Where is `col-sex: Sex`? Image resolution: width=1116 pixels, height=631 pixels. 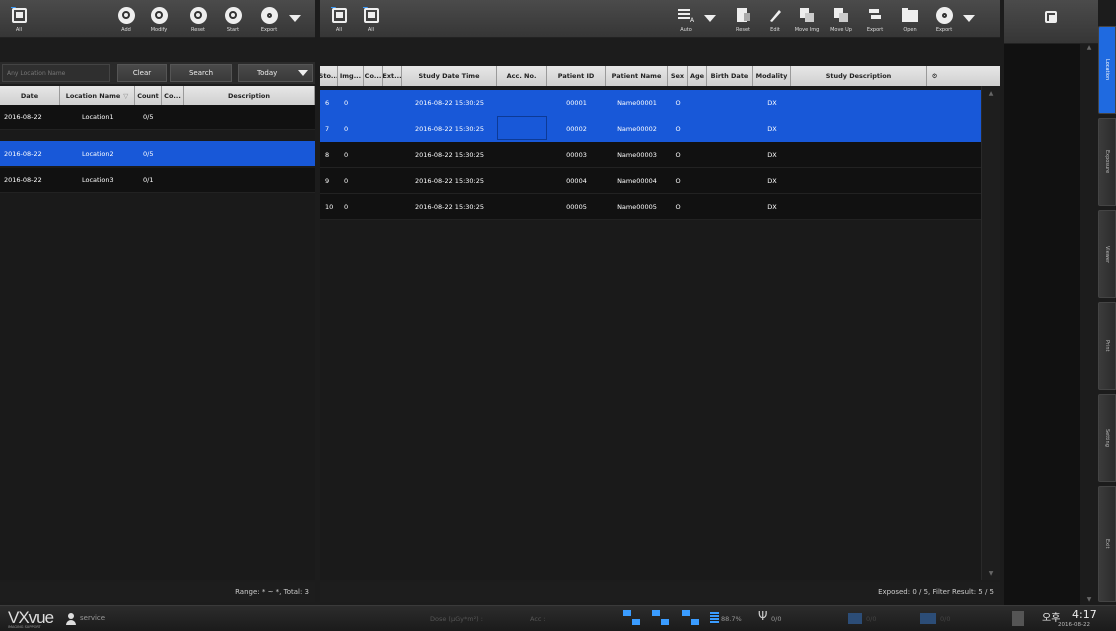
col-sex: Sex is located at coordinates (678, 76).